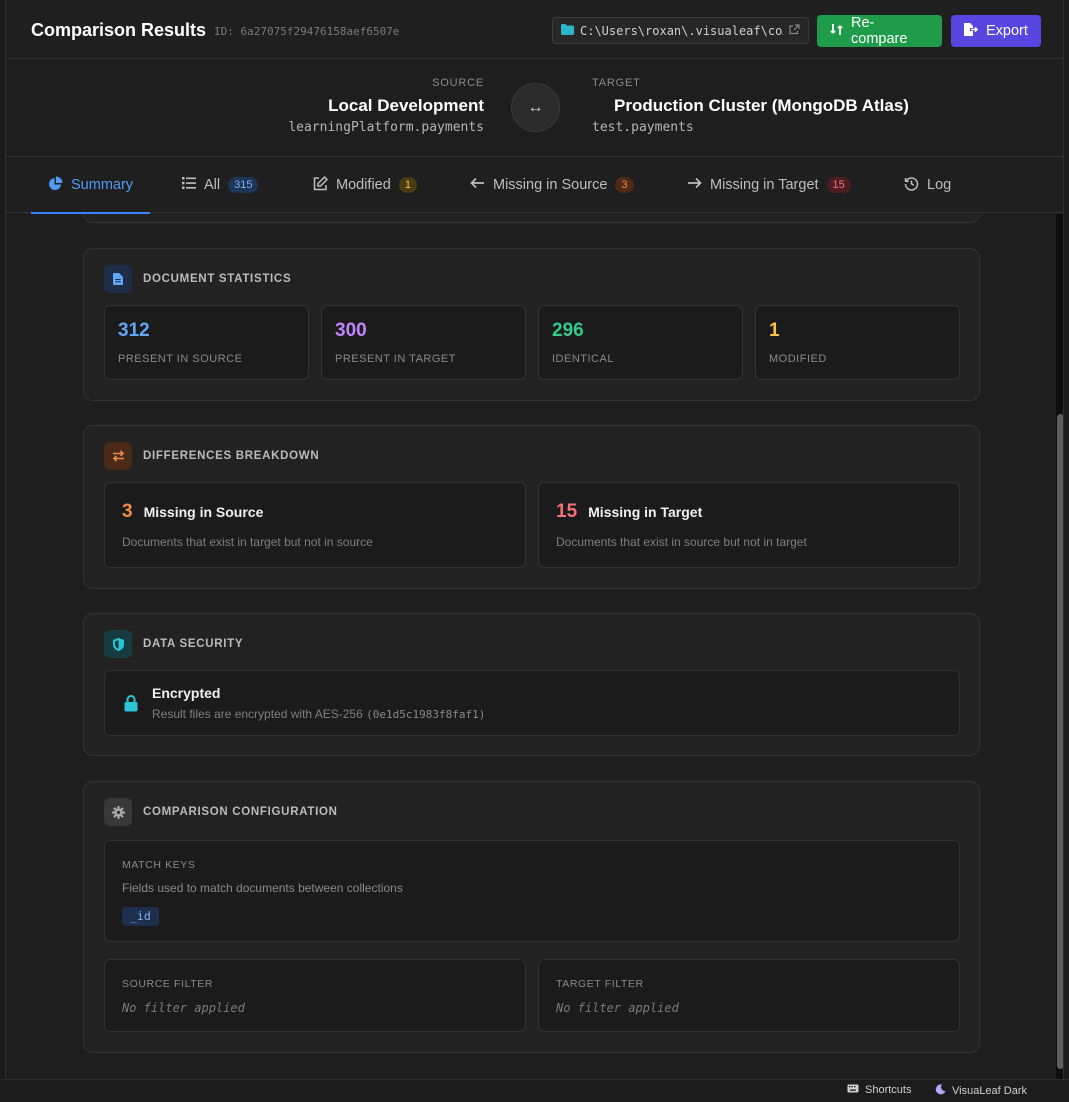  I want to click on stat-modified: 1 MODIFIED, so click(857, 342).